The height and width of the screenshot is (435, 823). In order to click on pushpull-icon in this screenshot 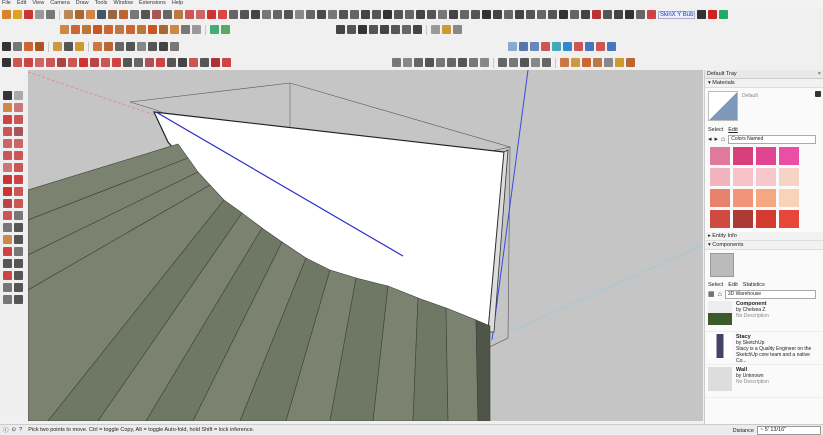, I will do `click(18, 179)`.